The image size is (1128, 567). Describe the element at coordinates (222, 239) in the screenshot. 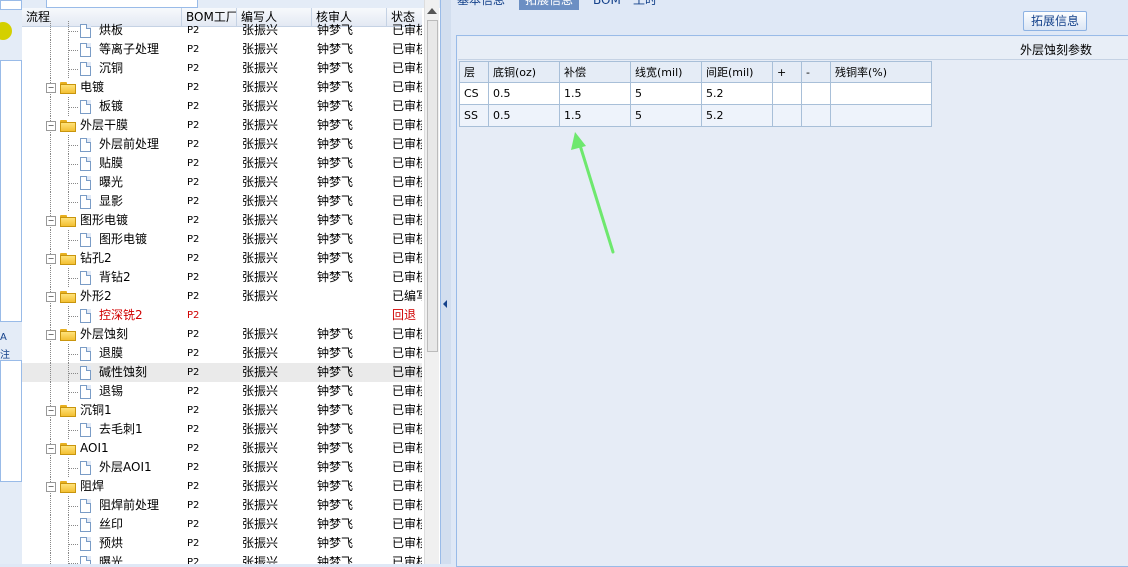

I see `tree-row: 图形电镀 P2 张振兴 钟梦飞 已审核` at that location.